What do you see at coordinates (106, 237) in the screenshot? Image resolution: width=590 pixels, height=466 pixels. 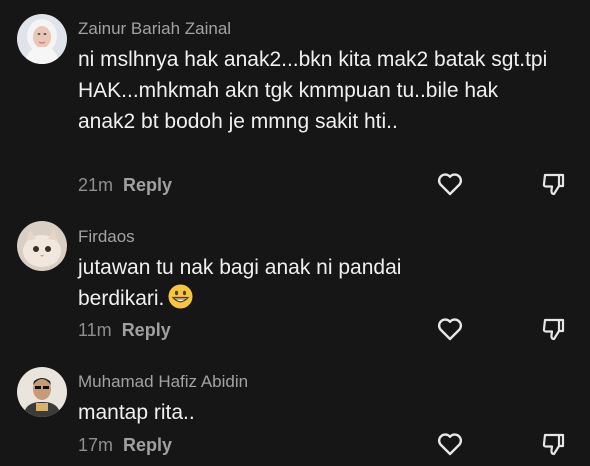 I see `comment-author: Firdaos` at bounding box center [106, 237].